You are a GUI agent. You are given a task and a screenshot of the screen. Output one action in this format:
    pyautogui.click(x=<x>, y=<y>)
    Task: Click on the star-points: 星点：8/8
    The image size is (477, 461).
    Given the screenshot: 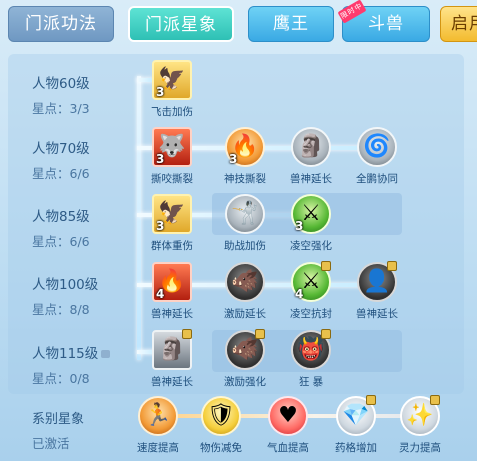 What is the action you would take?
    pyautogui.click(x=61, y=309)
    